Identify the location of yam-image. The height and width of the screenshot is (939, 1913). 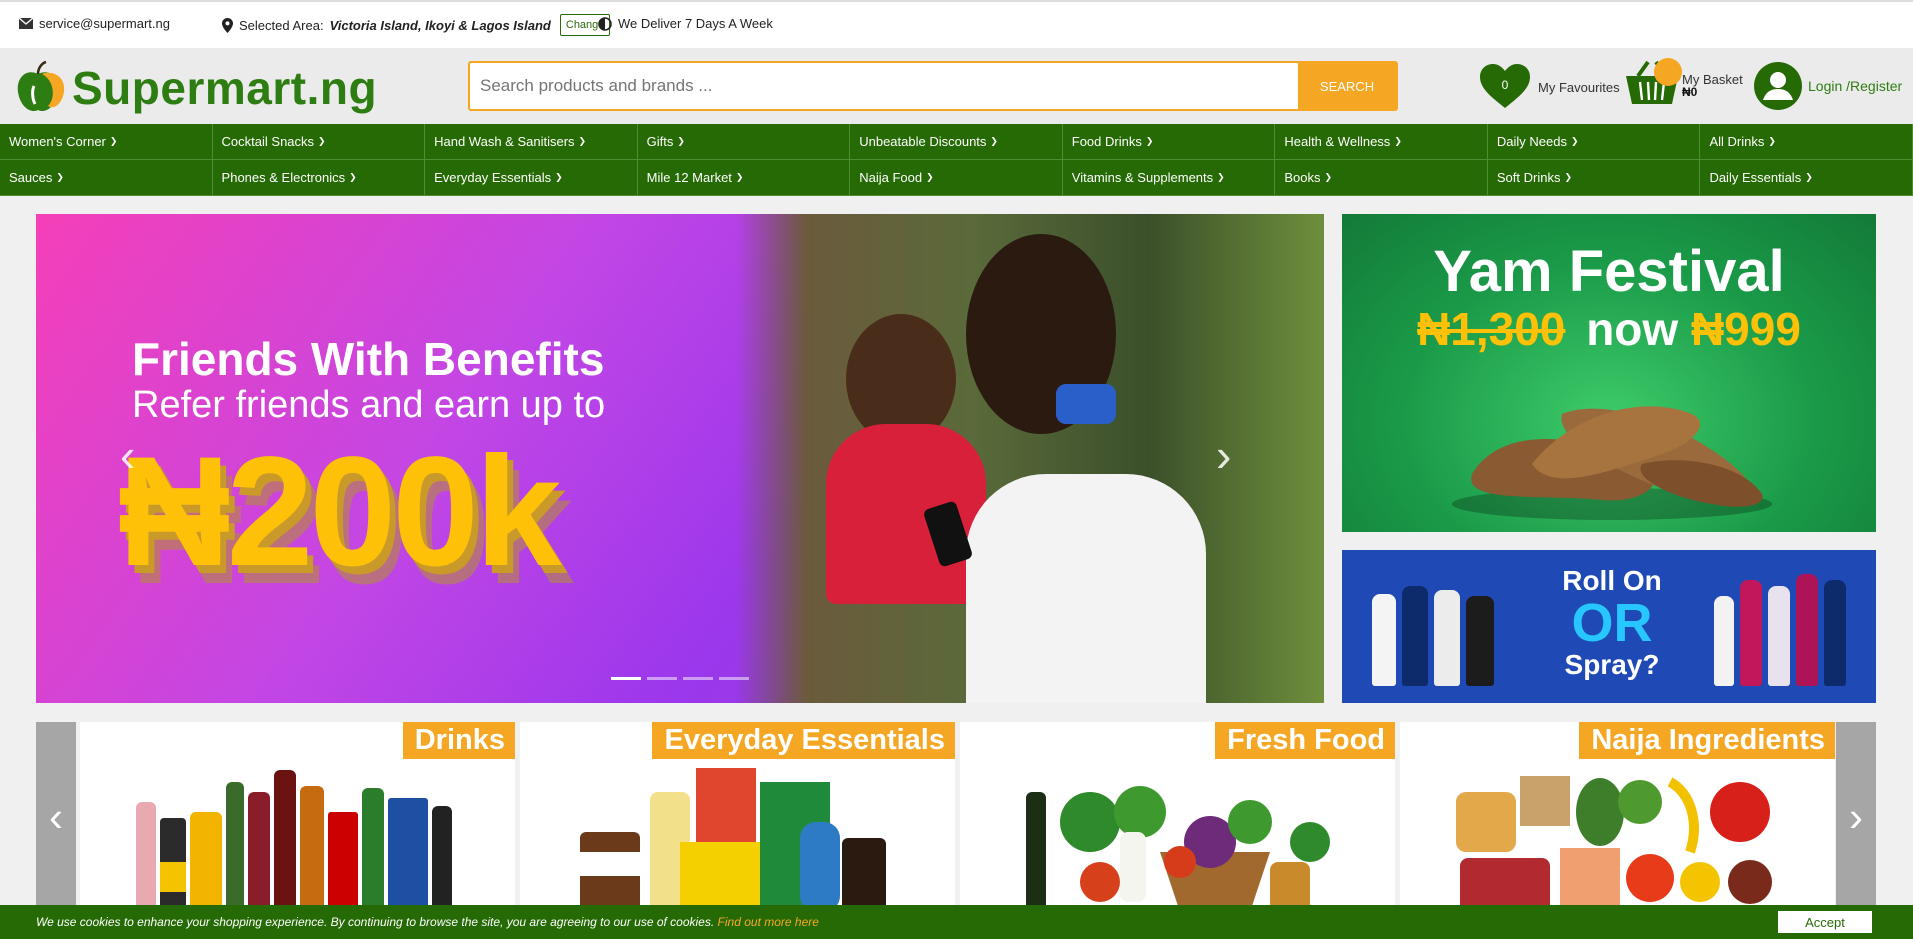
(1612, 463).